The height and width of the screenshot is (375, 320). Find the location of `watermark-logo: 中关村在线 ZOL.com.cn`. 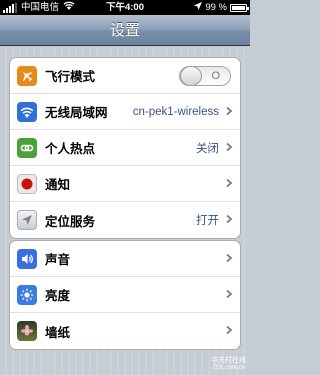

watermark-logo: 中关村在线 ZOL.com.cn is located at coordinates (228, 363).